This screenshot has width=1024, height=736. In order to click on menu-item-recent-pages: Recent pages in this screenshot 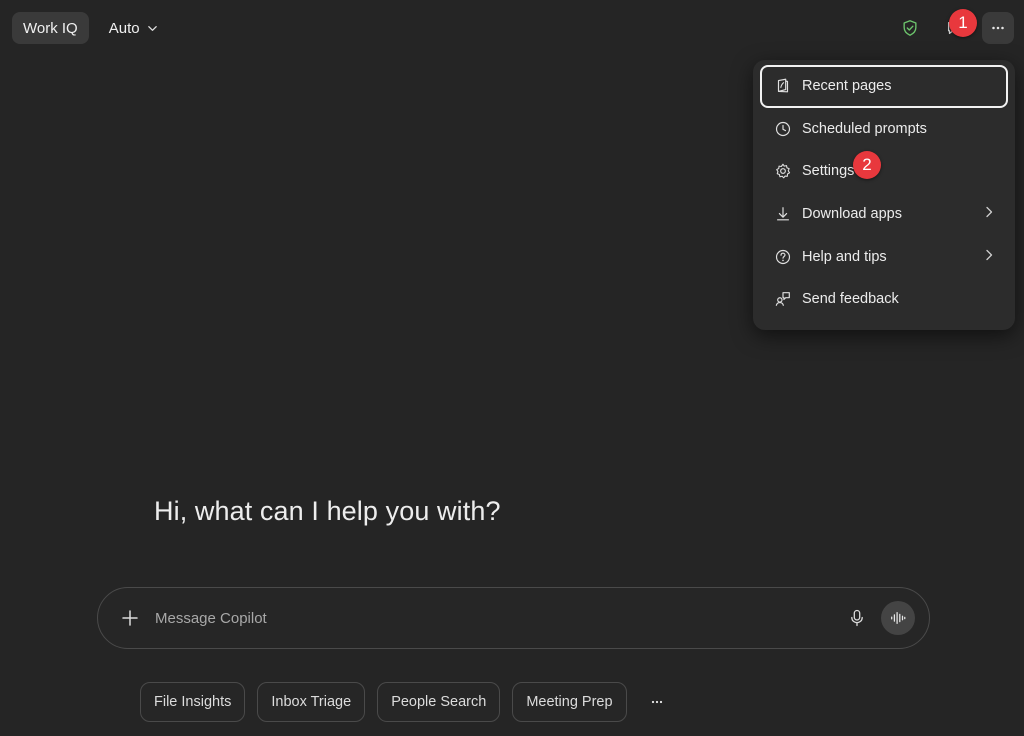, I will do `click(884, 86)`.